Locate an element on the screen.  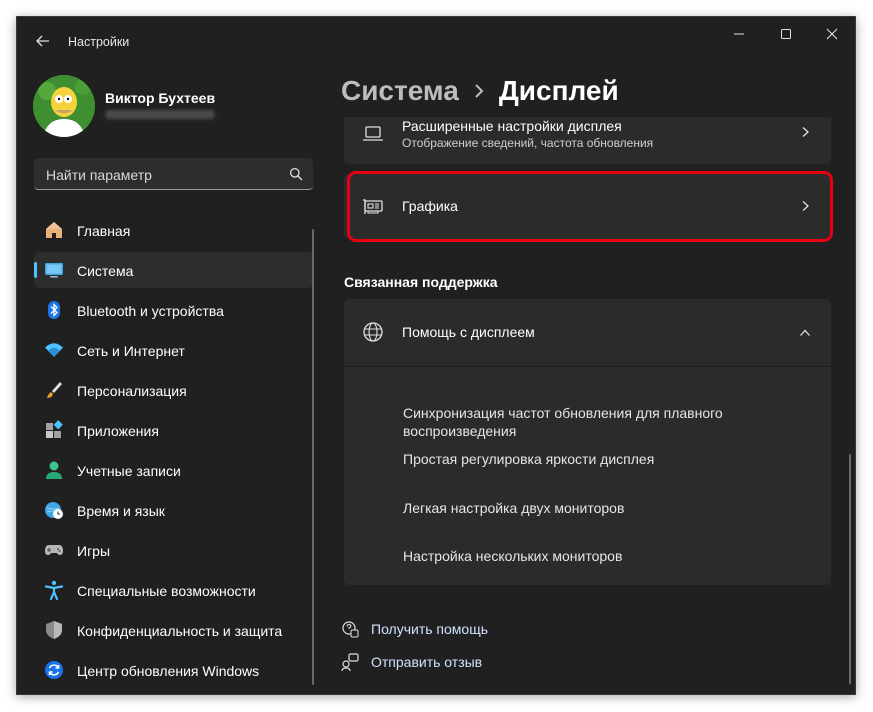
maximize-button is located at coordinates (786, 34).